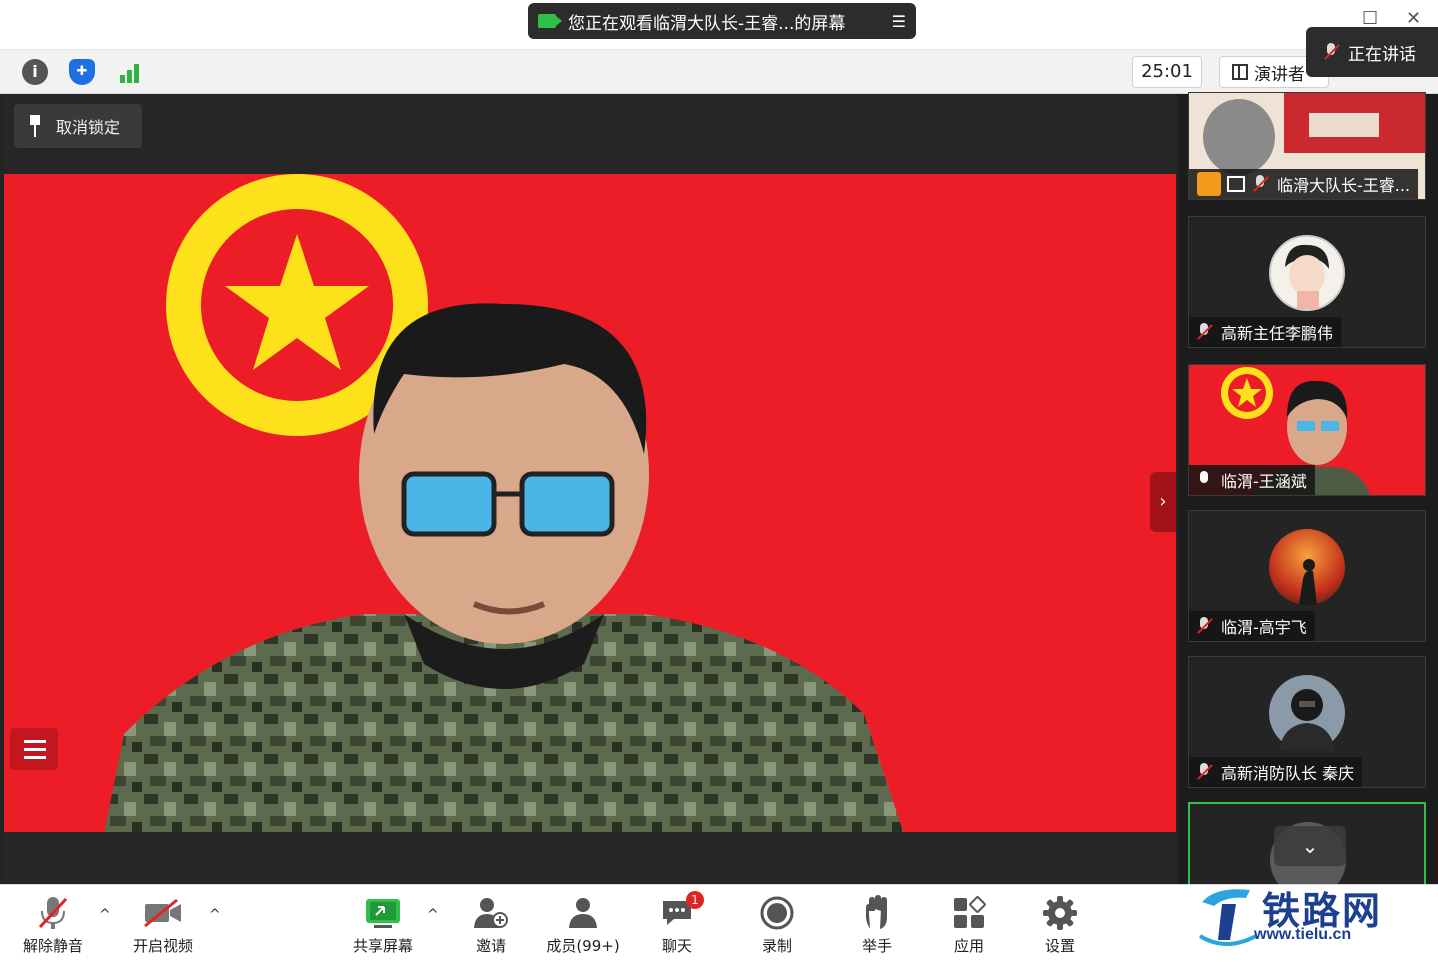 The image size is (1438, 962). I want to click on unread-chat-badge: 1, so click(695, 900).